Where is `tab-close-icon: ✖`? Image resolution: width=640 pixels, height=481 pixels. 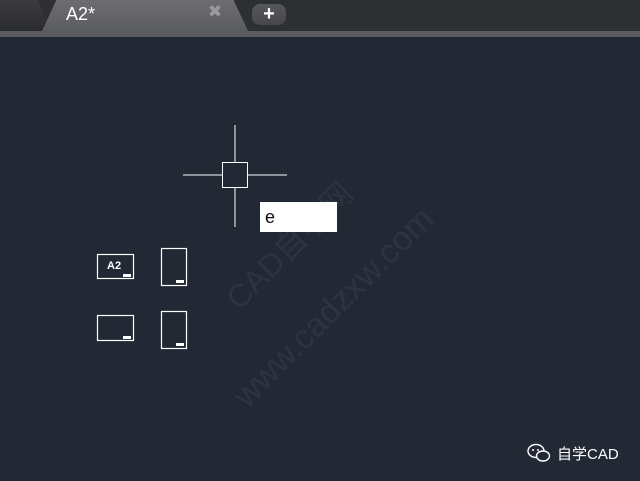 tab-close-icon: ✖ is located at coordinates (215, 12).